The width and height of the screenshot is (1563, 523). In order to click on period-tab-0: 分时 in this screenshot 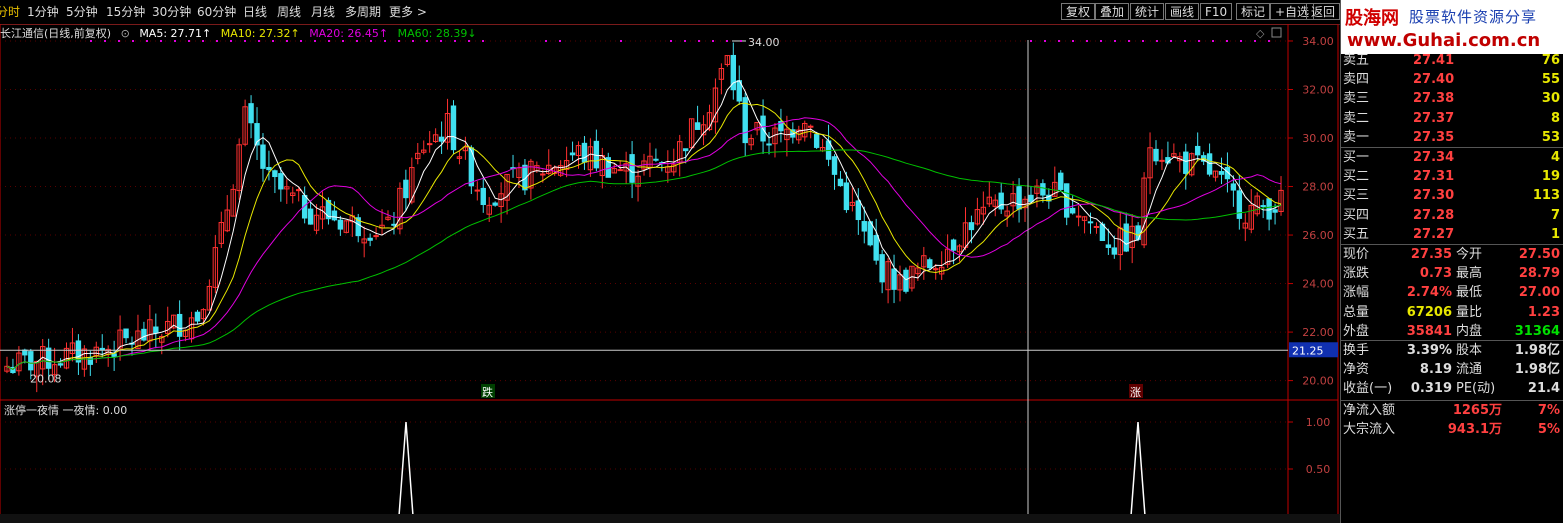, I will do `click(10, 11)`.